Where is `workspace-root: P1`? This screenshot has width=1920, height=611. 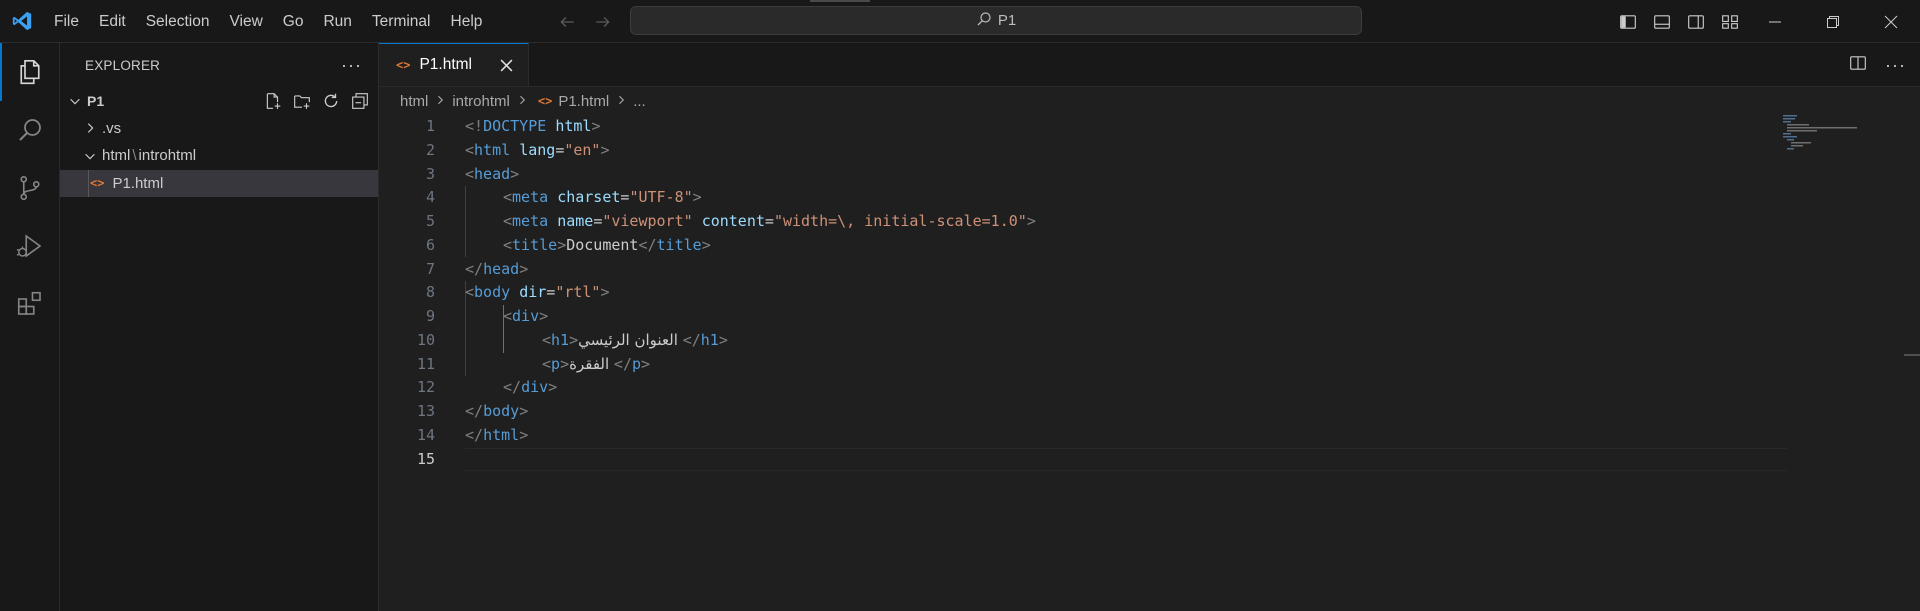 workspace-root: P1 is located at coordinates (219, 101).